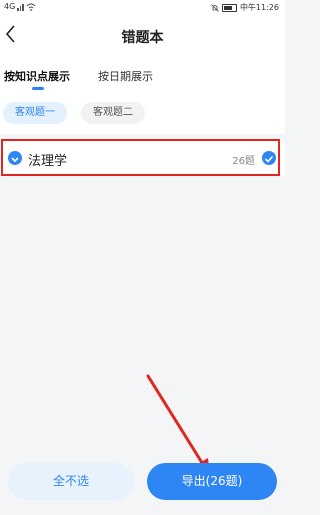 The height and width of the screenshot is (515, 320). I want to click on tab-by-date: 按日期展示, so click(125, 76).